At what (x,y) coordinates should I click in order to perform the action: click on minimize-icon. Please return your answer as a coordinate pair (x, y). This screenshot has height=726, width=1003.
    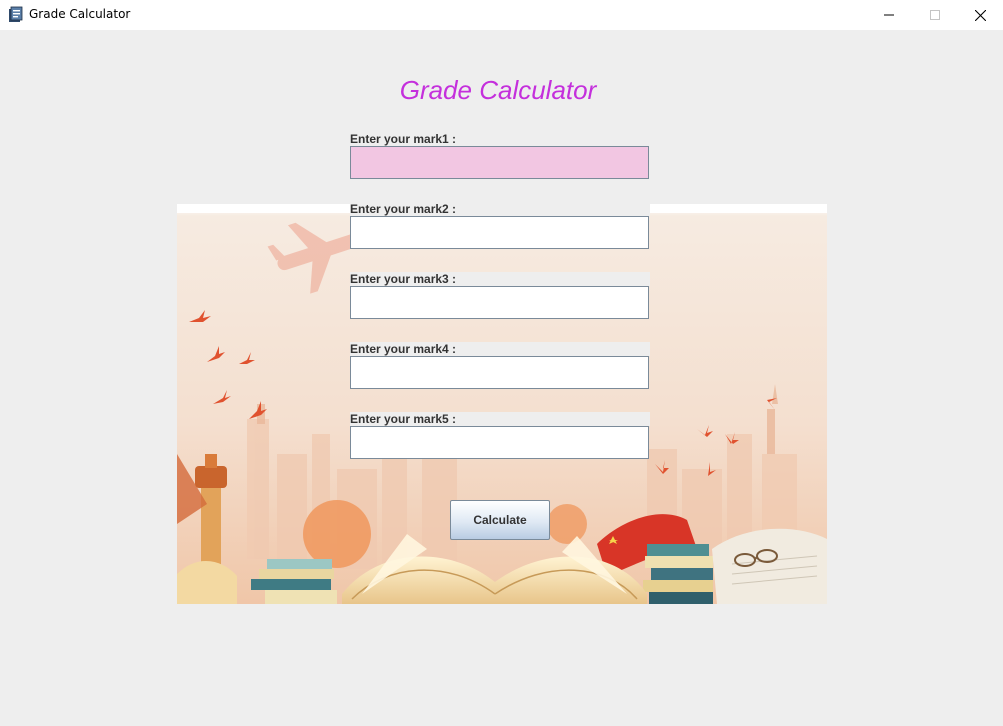
    Looking at the image, I should click on (889, 15).